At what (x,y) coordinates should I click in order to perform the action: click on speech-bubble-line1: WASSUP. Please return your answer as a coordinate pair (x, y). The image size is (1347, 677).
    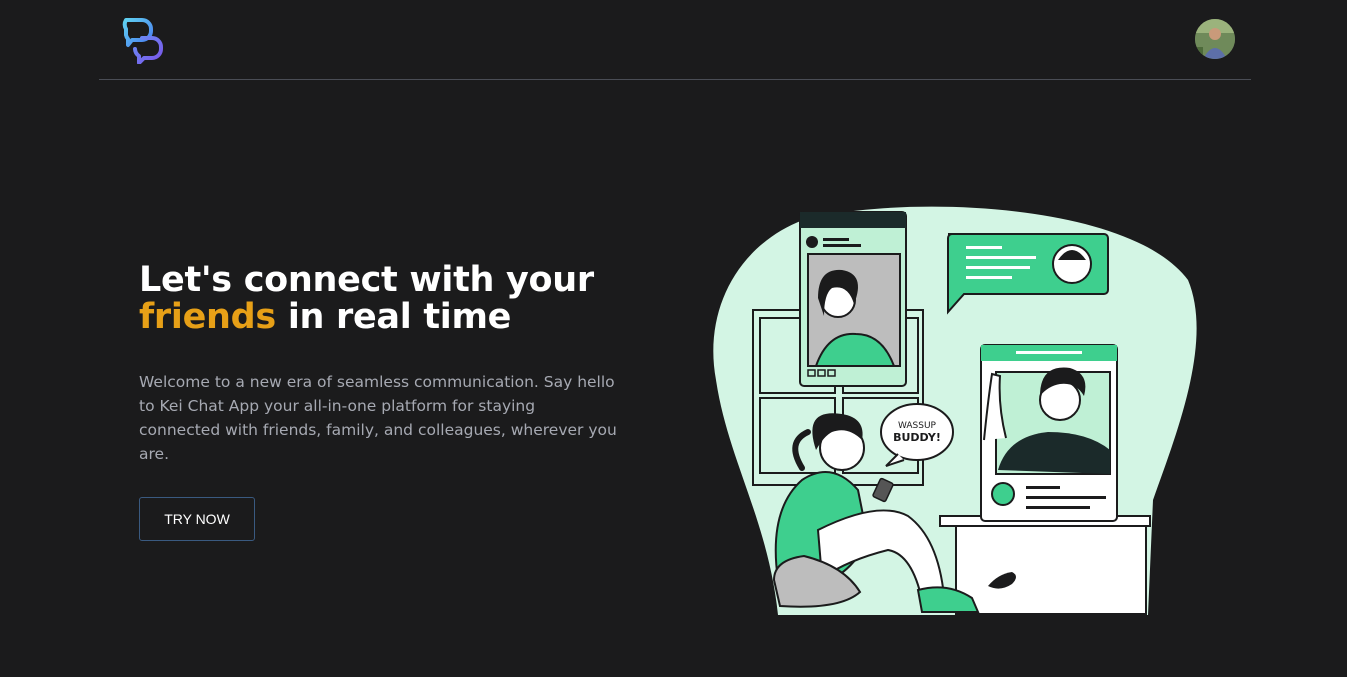
    Looking at the image, I should click on (917, 426).